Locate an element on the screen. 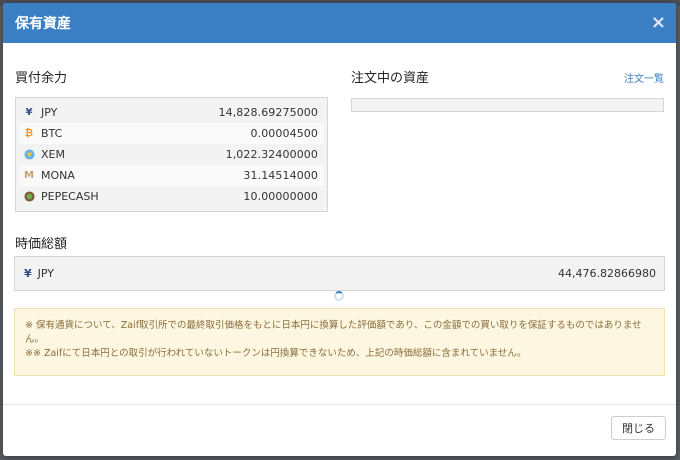 The width and height of the screenshot is (680, 460). btc-icon: ₿ is located at coordinates (29, 133).